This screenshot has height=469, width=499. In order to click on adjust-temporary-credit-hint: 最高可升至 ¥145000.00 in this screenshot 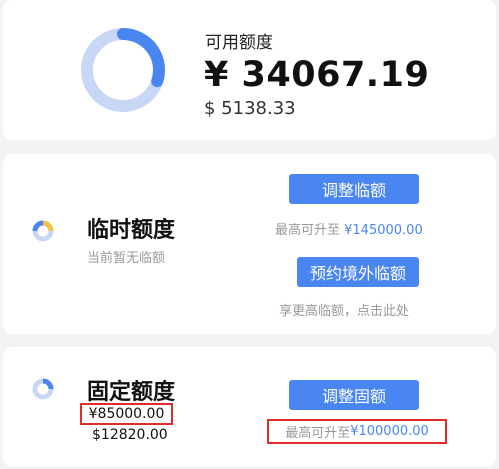, I will do `click(349, 228)`.